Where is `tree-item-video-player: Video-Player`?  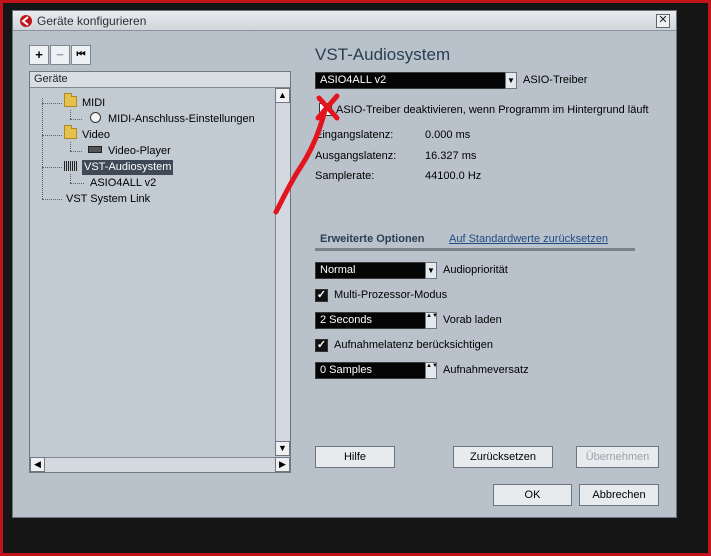 tree-item-video-player: Video-Player is located at coordinates (130, 151).